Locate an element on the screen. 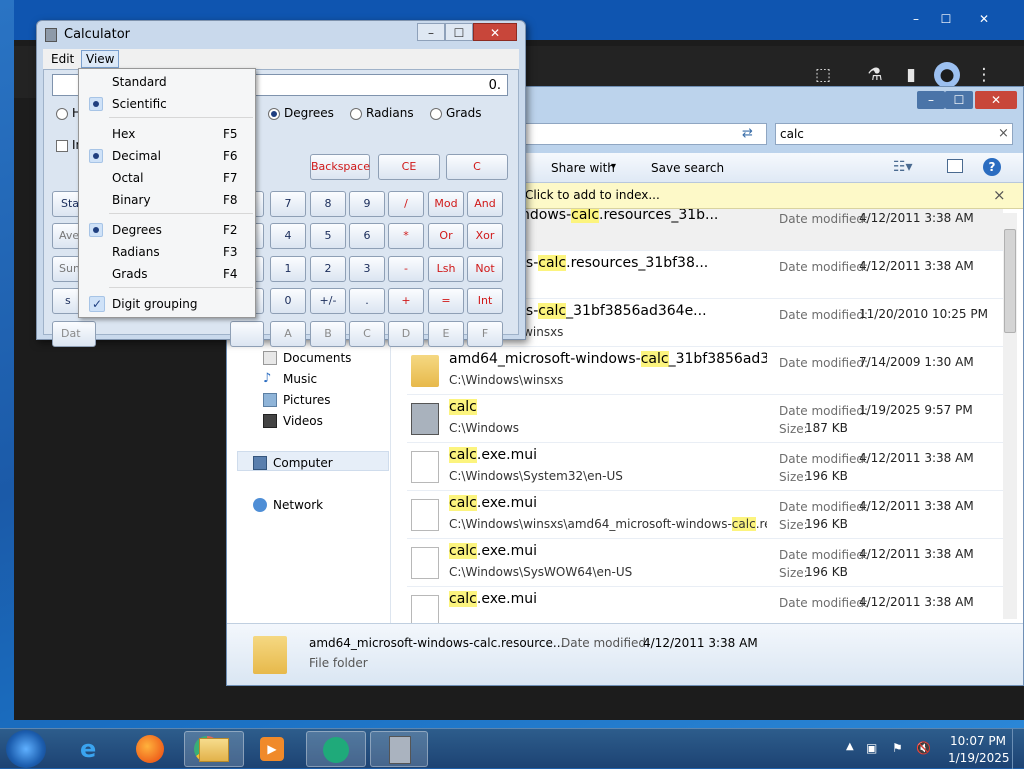 The width and height of the screenshot is (1024, 769). key-lsh: Lsh is located at coordinates (446, 269).